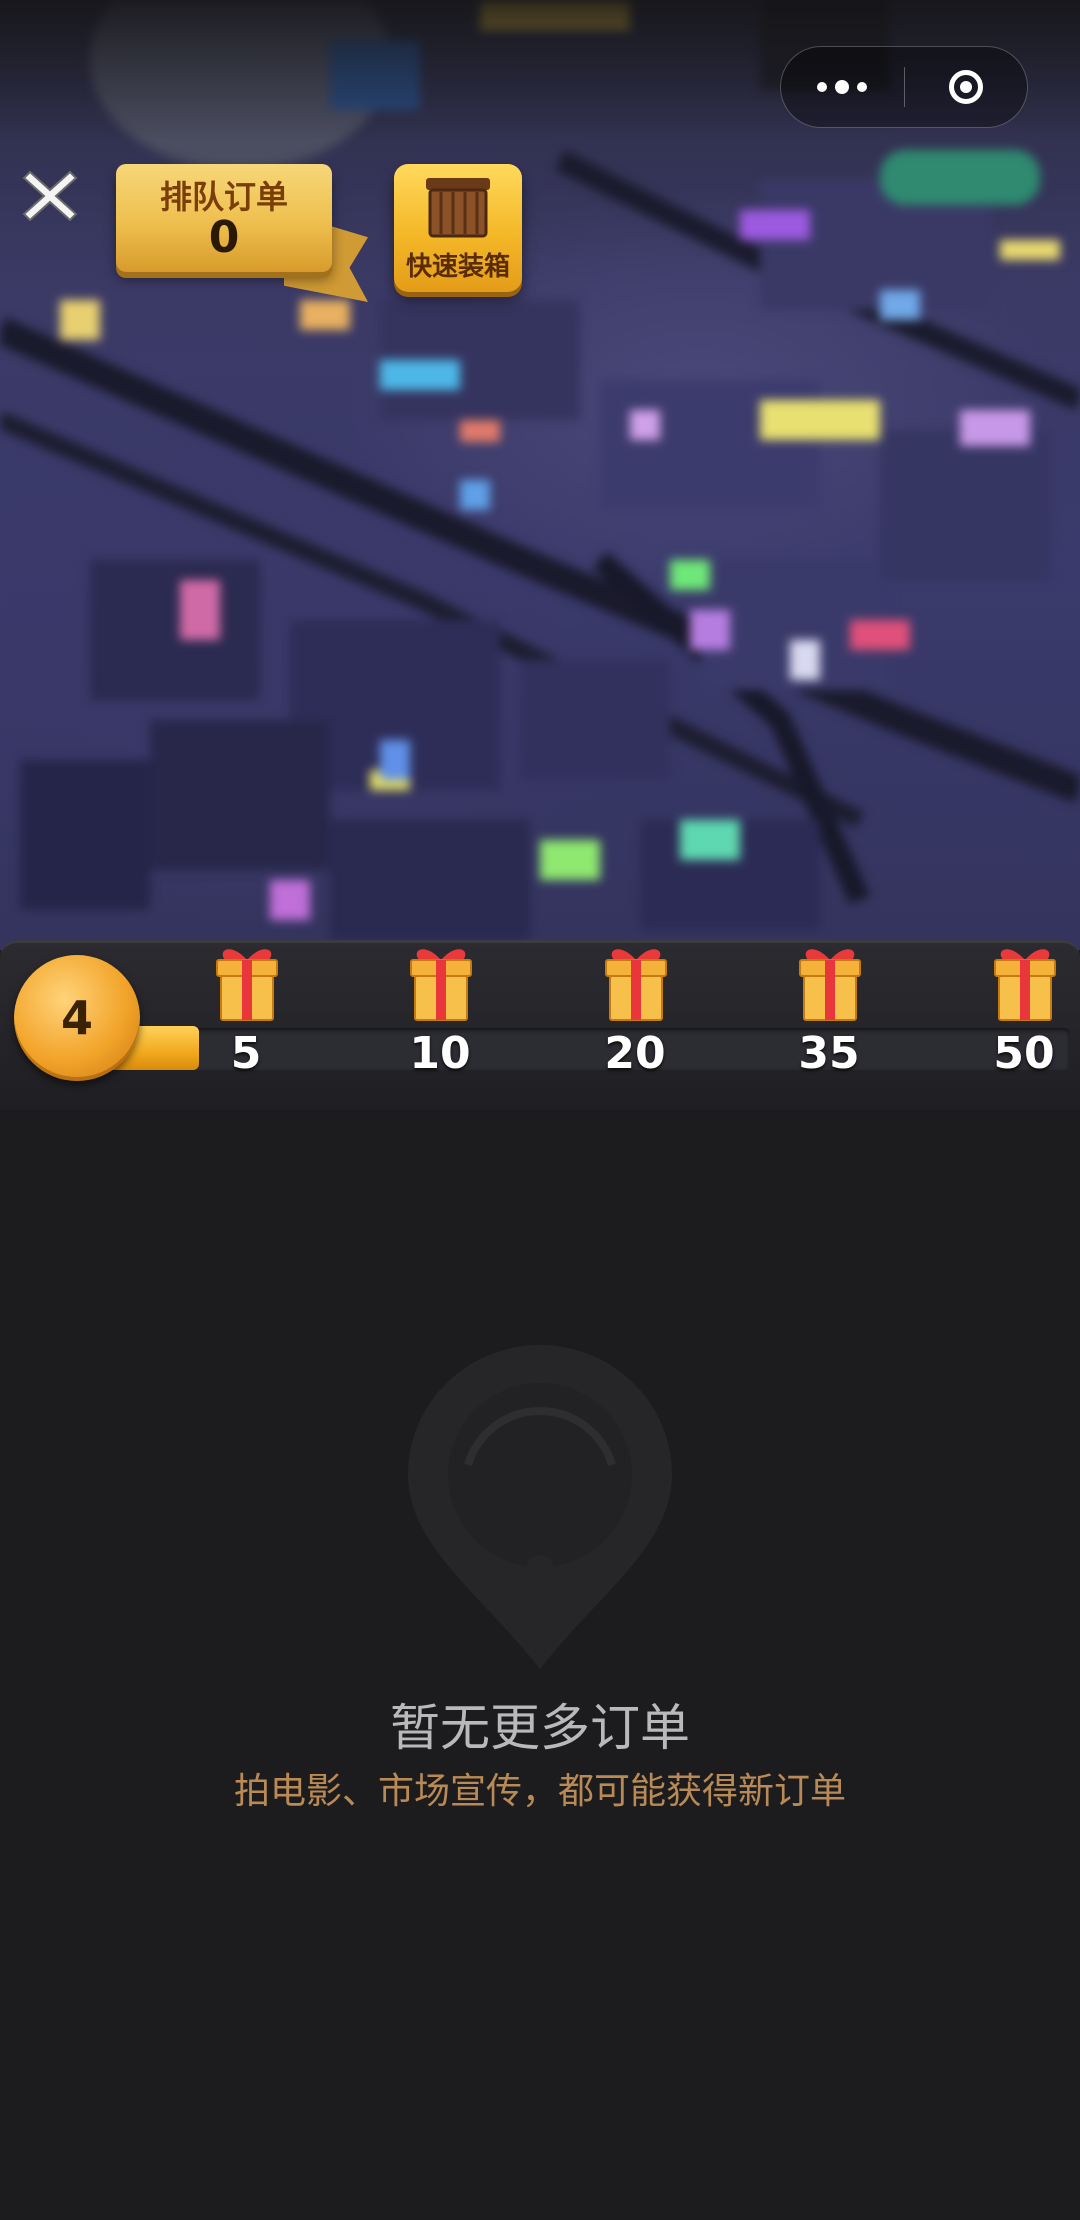  Describe the element at coordinates (50, 196) in the screenshot. I see `close-x-icon` at that location.